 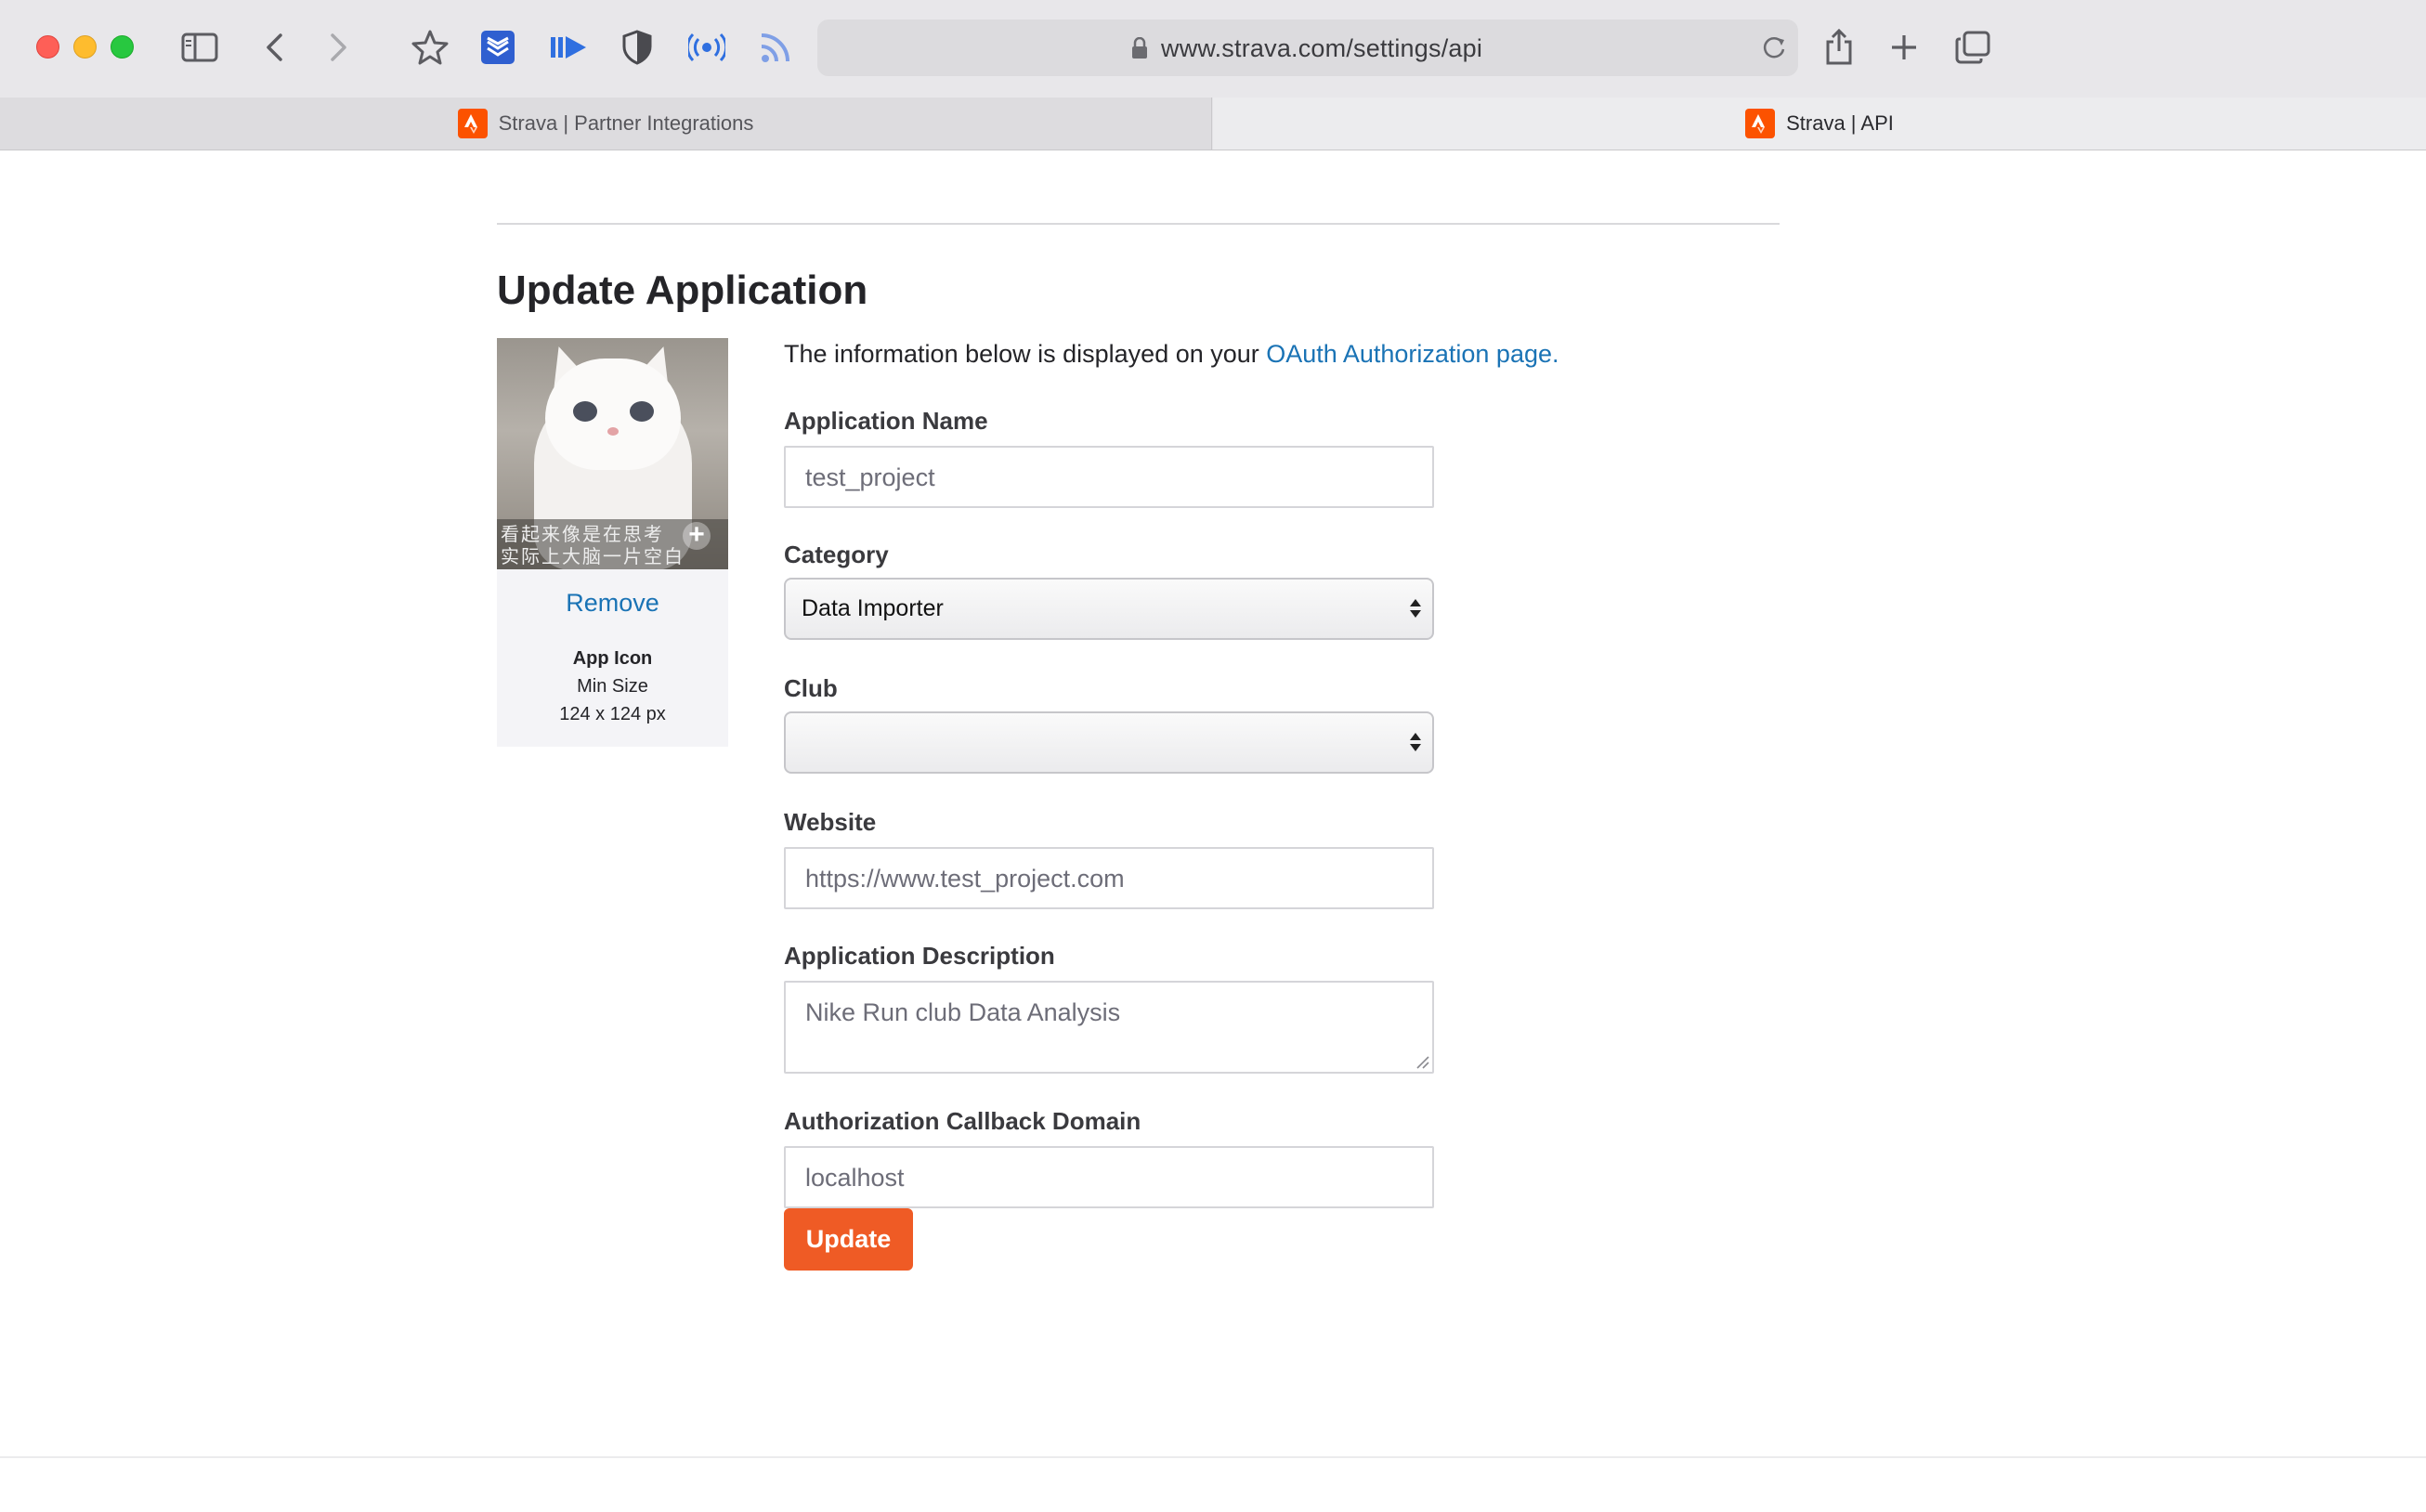 What do you see at coordinates (811, 688) in the screenshot?
I see `club-label: Club` at bounding box center [811, 688].